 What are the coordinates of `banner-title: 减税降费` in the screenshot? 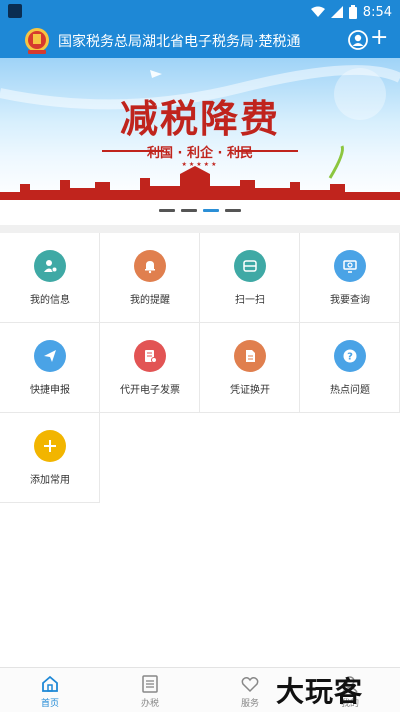 It's located at (199, 118).